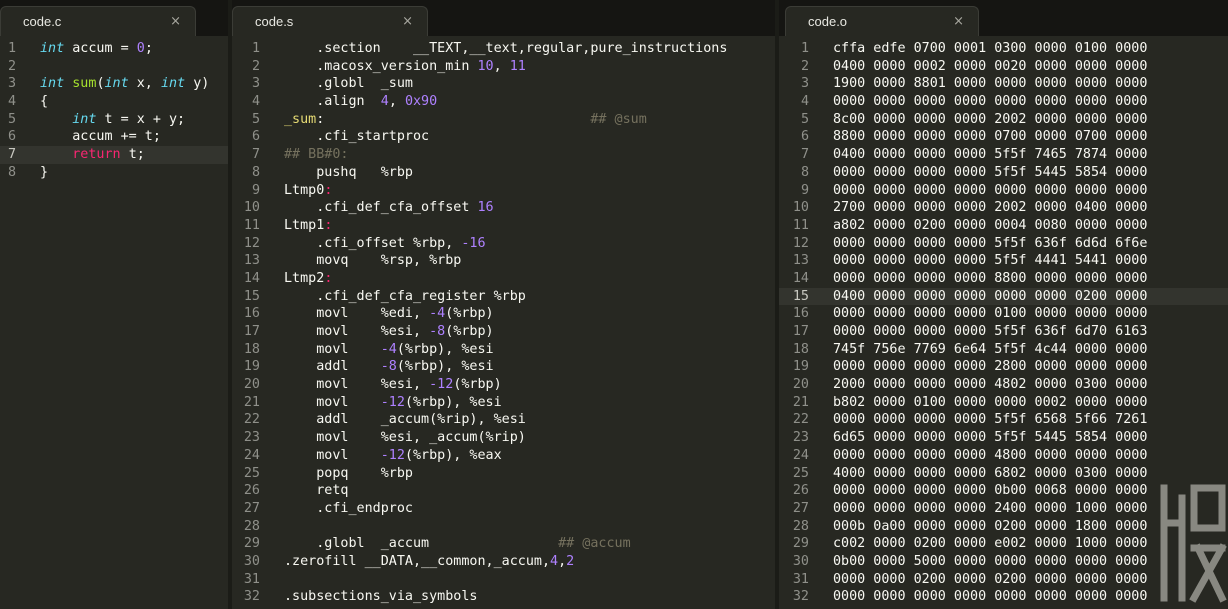  What do you see at coordinates (1193, 543) in the screenshot?
I see `watermark-logo` at bounding box center [1193, 543].